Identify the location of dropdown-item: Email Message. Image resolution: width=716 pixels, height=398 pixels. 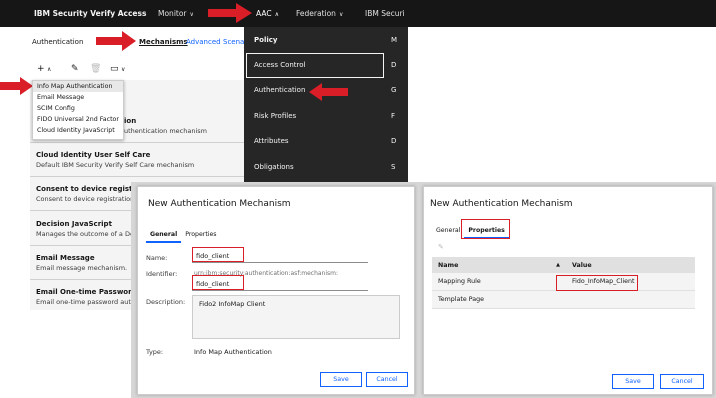
(78, 97).